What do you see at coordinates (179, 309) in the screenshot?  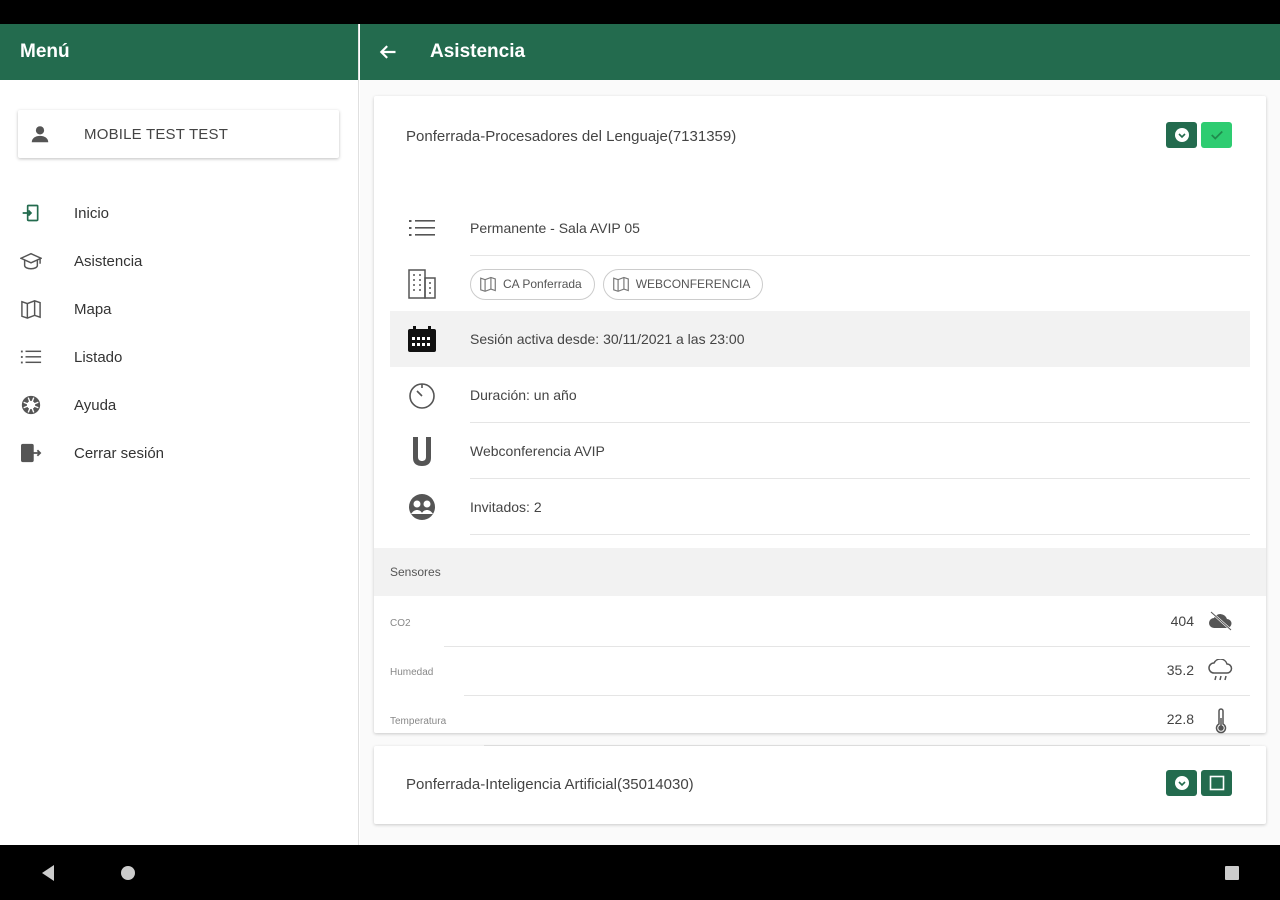 I see `sidebar-item-mapa: Mapa` at bounding box center [179, 309].